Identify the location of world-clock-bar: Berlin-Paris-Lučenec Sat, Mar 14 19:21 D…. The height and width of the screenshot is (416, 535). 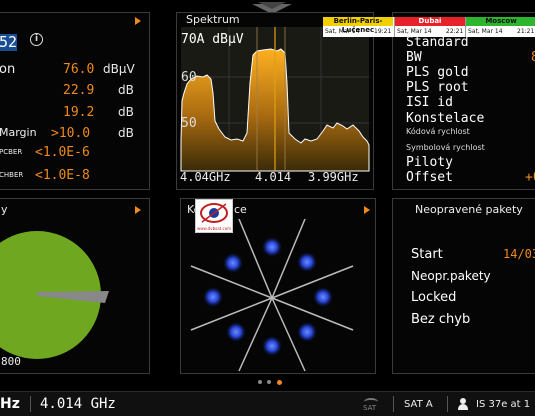
(429, 27).